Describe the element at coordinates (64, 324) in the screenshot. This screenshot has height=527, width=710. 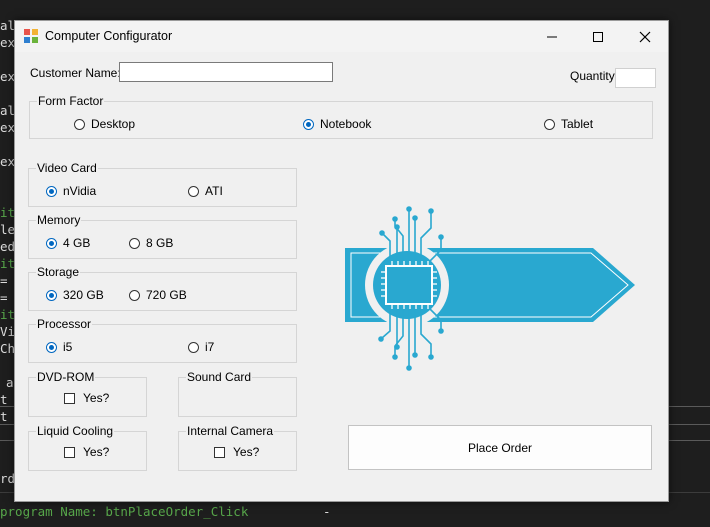
I see `processor-title: Processor` at that location.